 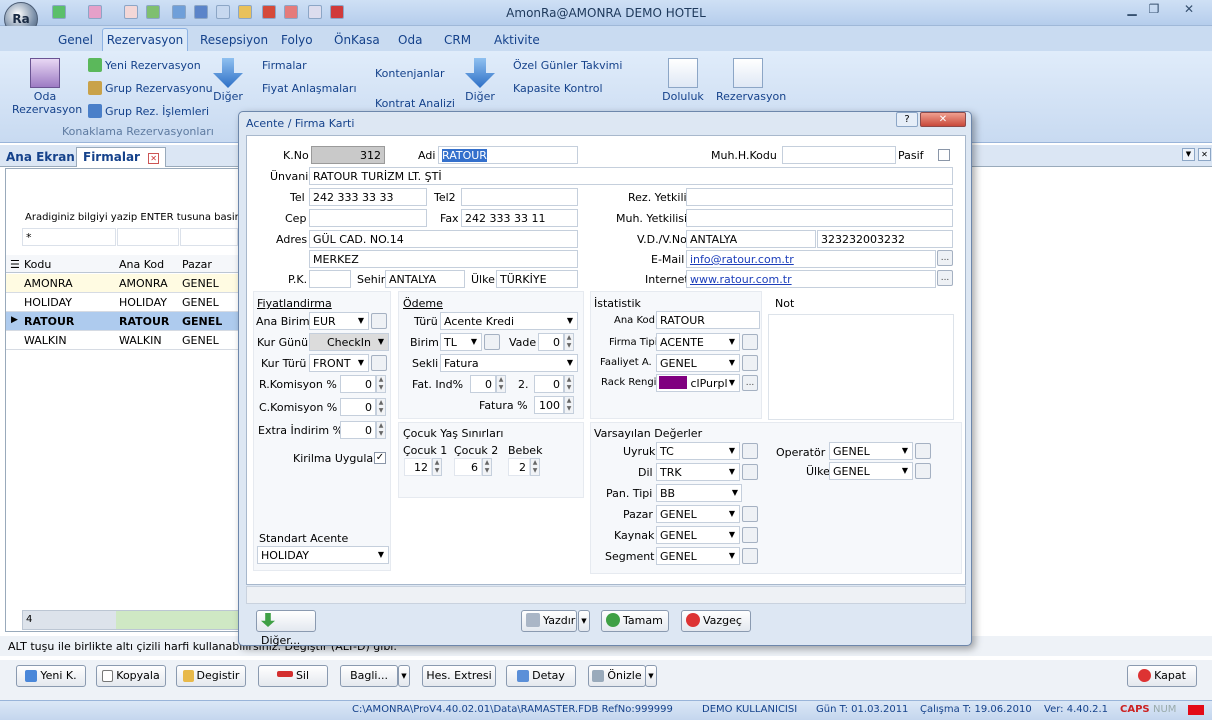 I want to click on sehir-input: ANTALYA, so click(x=425, y=279).